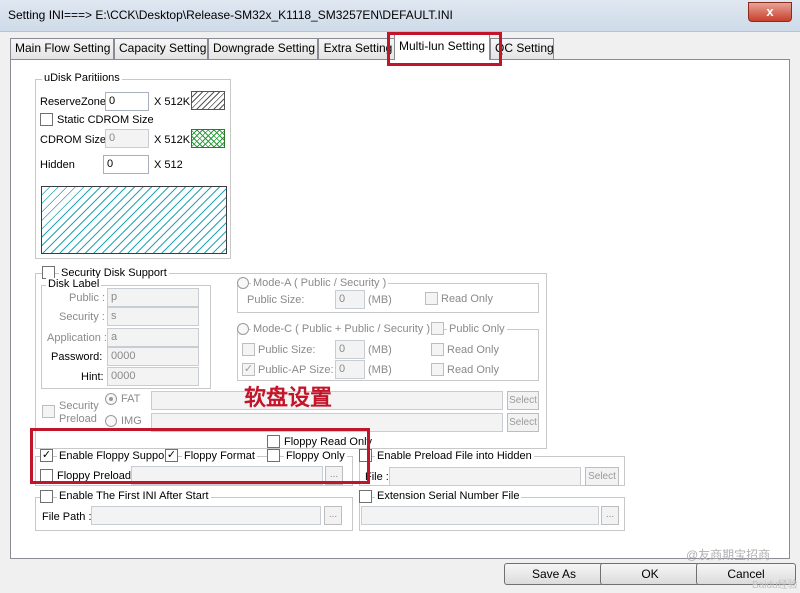 The height and width of the screenshot is (593, 800). I want to click on preload-hidden-file-input, so click(485, 476).